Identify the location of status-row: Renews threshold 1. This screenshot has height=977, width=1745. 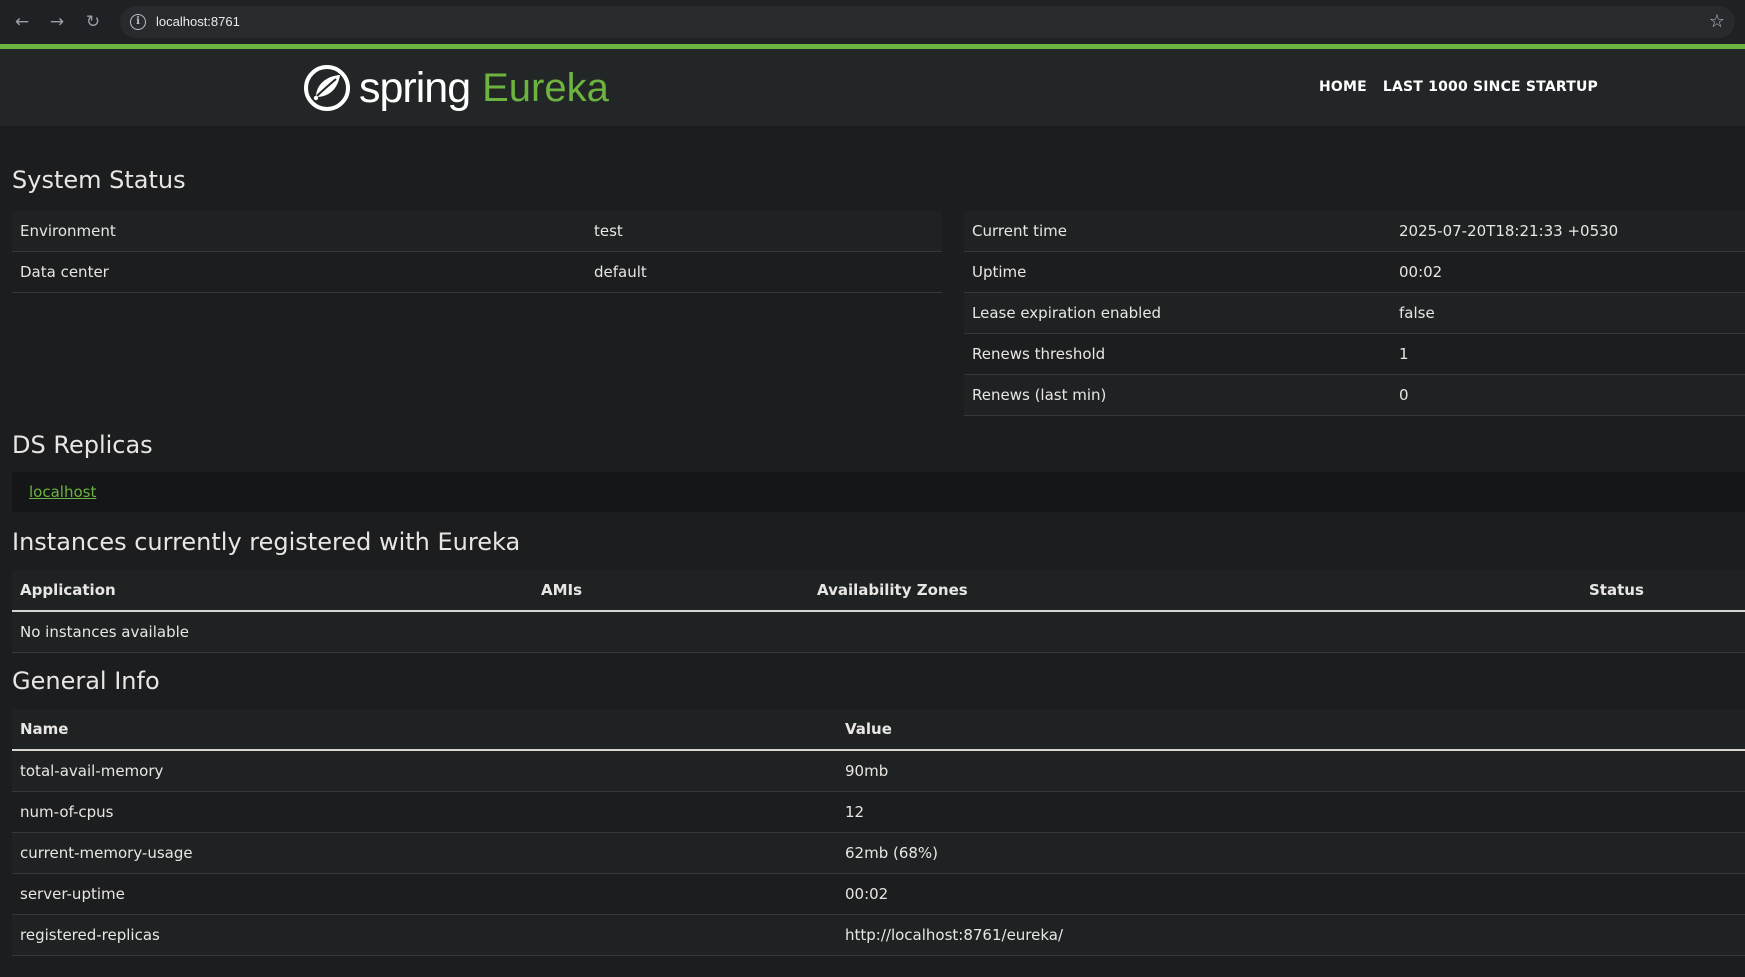
(1354, 354).